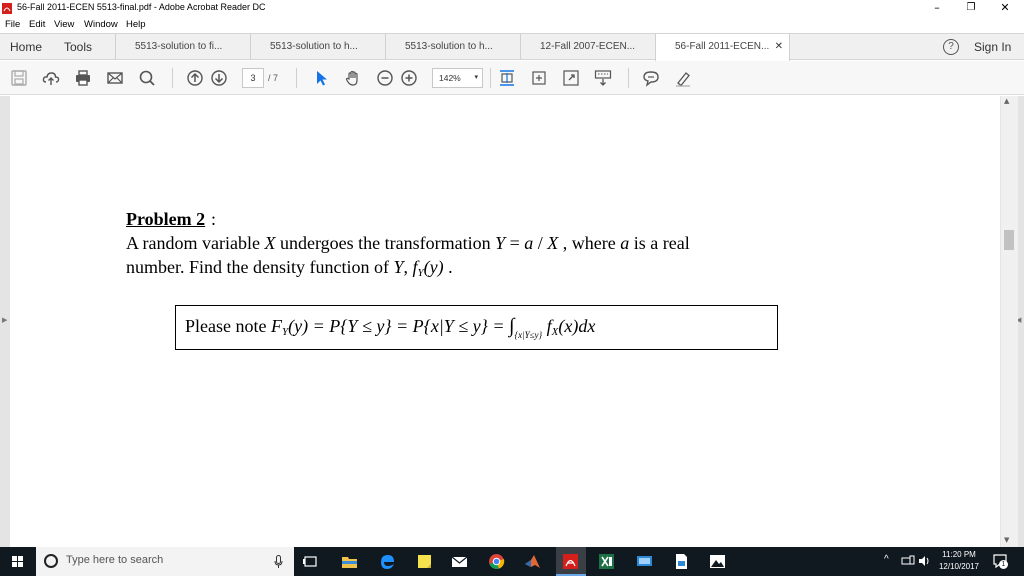 The image size is (1024, 580). What do you see at coordinates (387, 561) in the screenshot?
I see `edge-browser-icon` at bounding box center [387, 561].